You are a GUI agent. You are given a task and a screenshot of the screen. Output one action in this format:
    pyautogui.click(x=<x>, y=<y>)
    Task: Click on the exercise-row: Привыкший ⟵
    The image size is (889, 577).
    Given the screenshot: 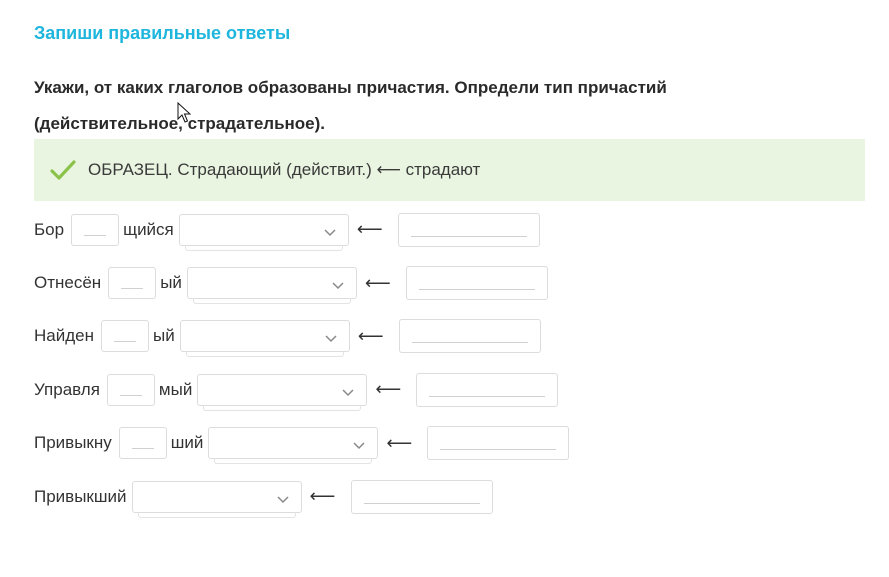 What is the action you would take?
    pyautogui.click(x=301, y=496)
    